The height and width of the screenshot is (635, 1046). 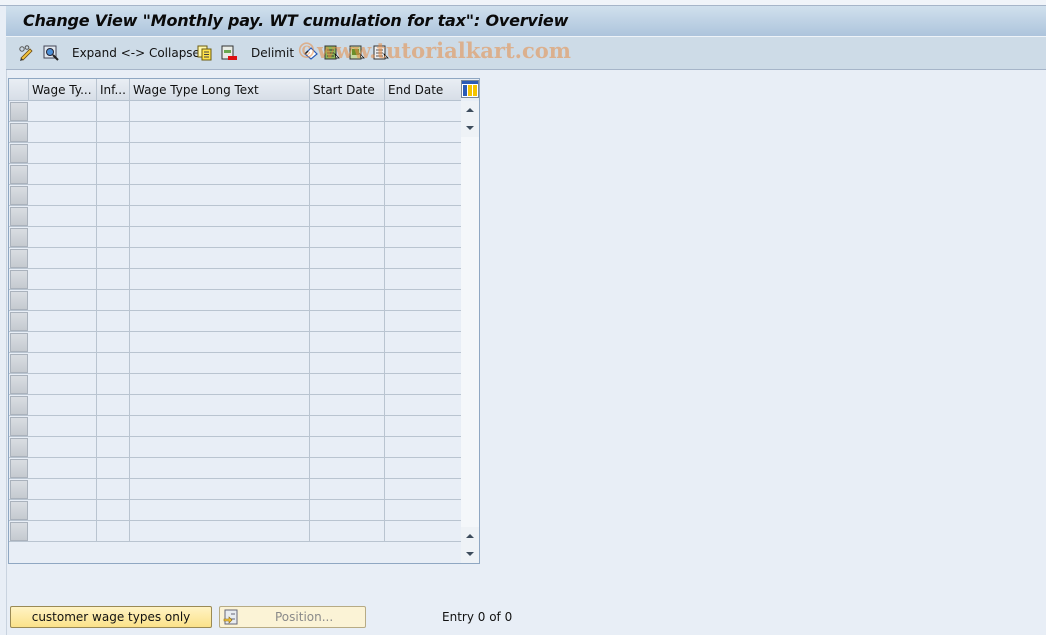 What do you see at coordinates (272, 53) in the screenshot?
I see `delimit-button: Delimit` at bounding box center [272, 53].